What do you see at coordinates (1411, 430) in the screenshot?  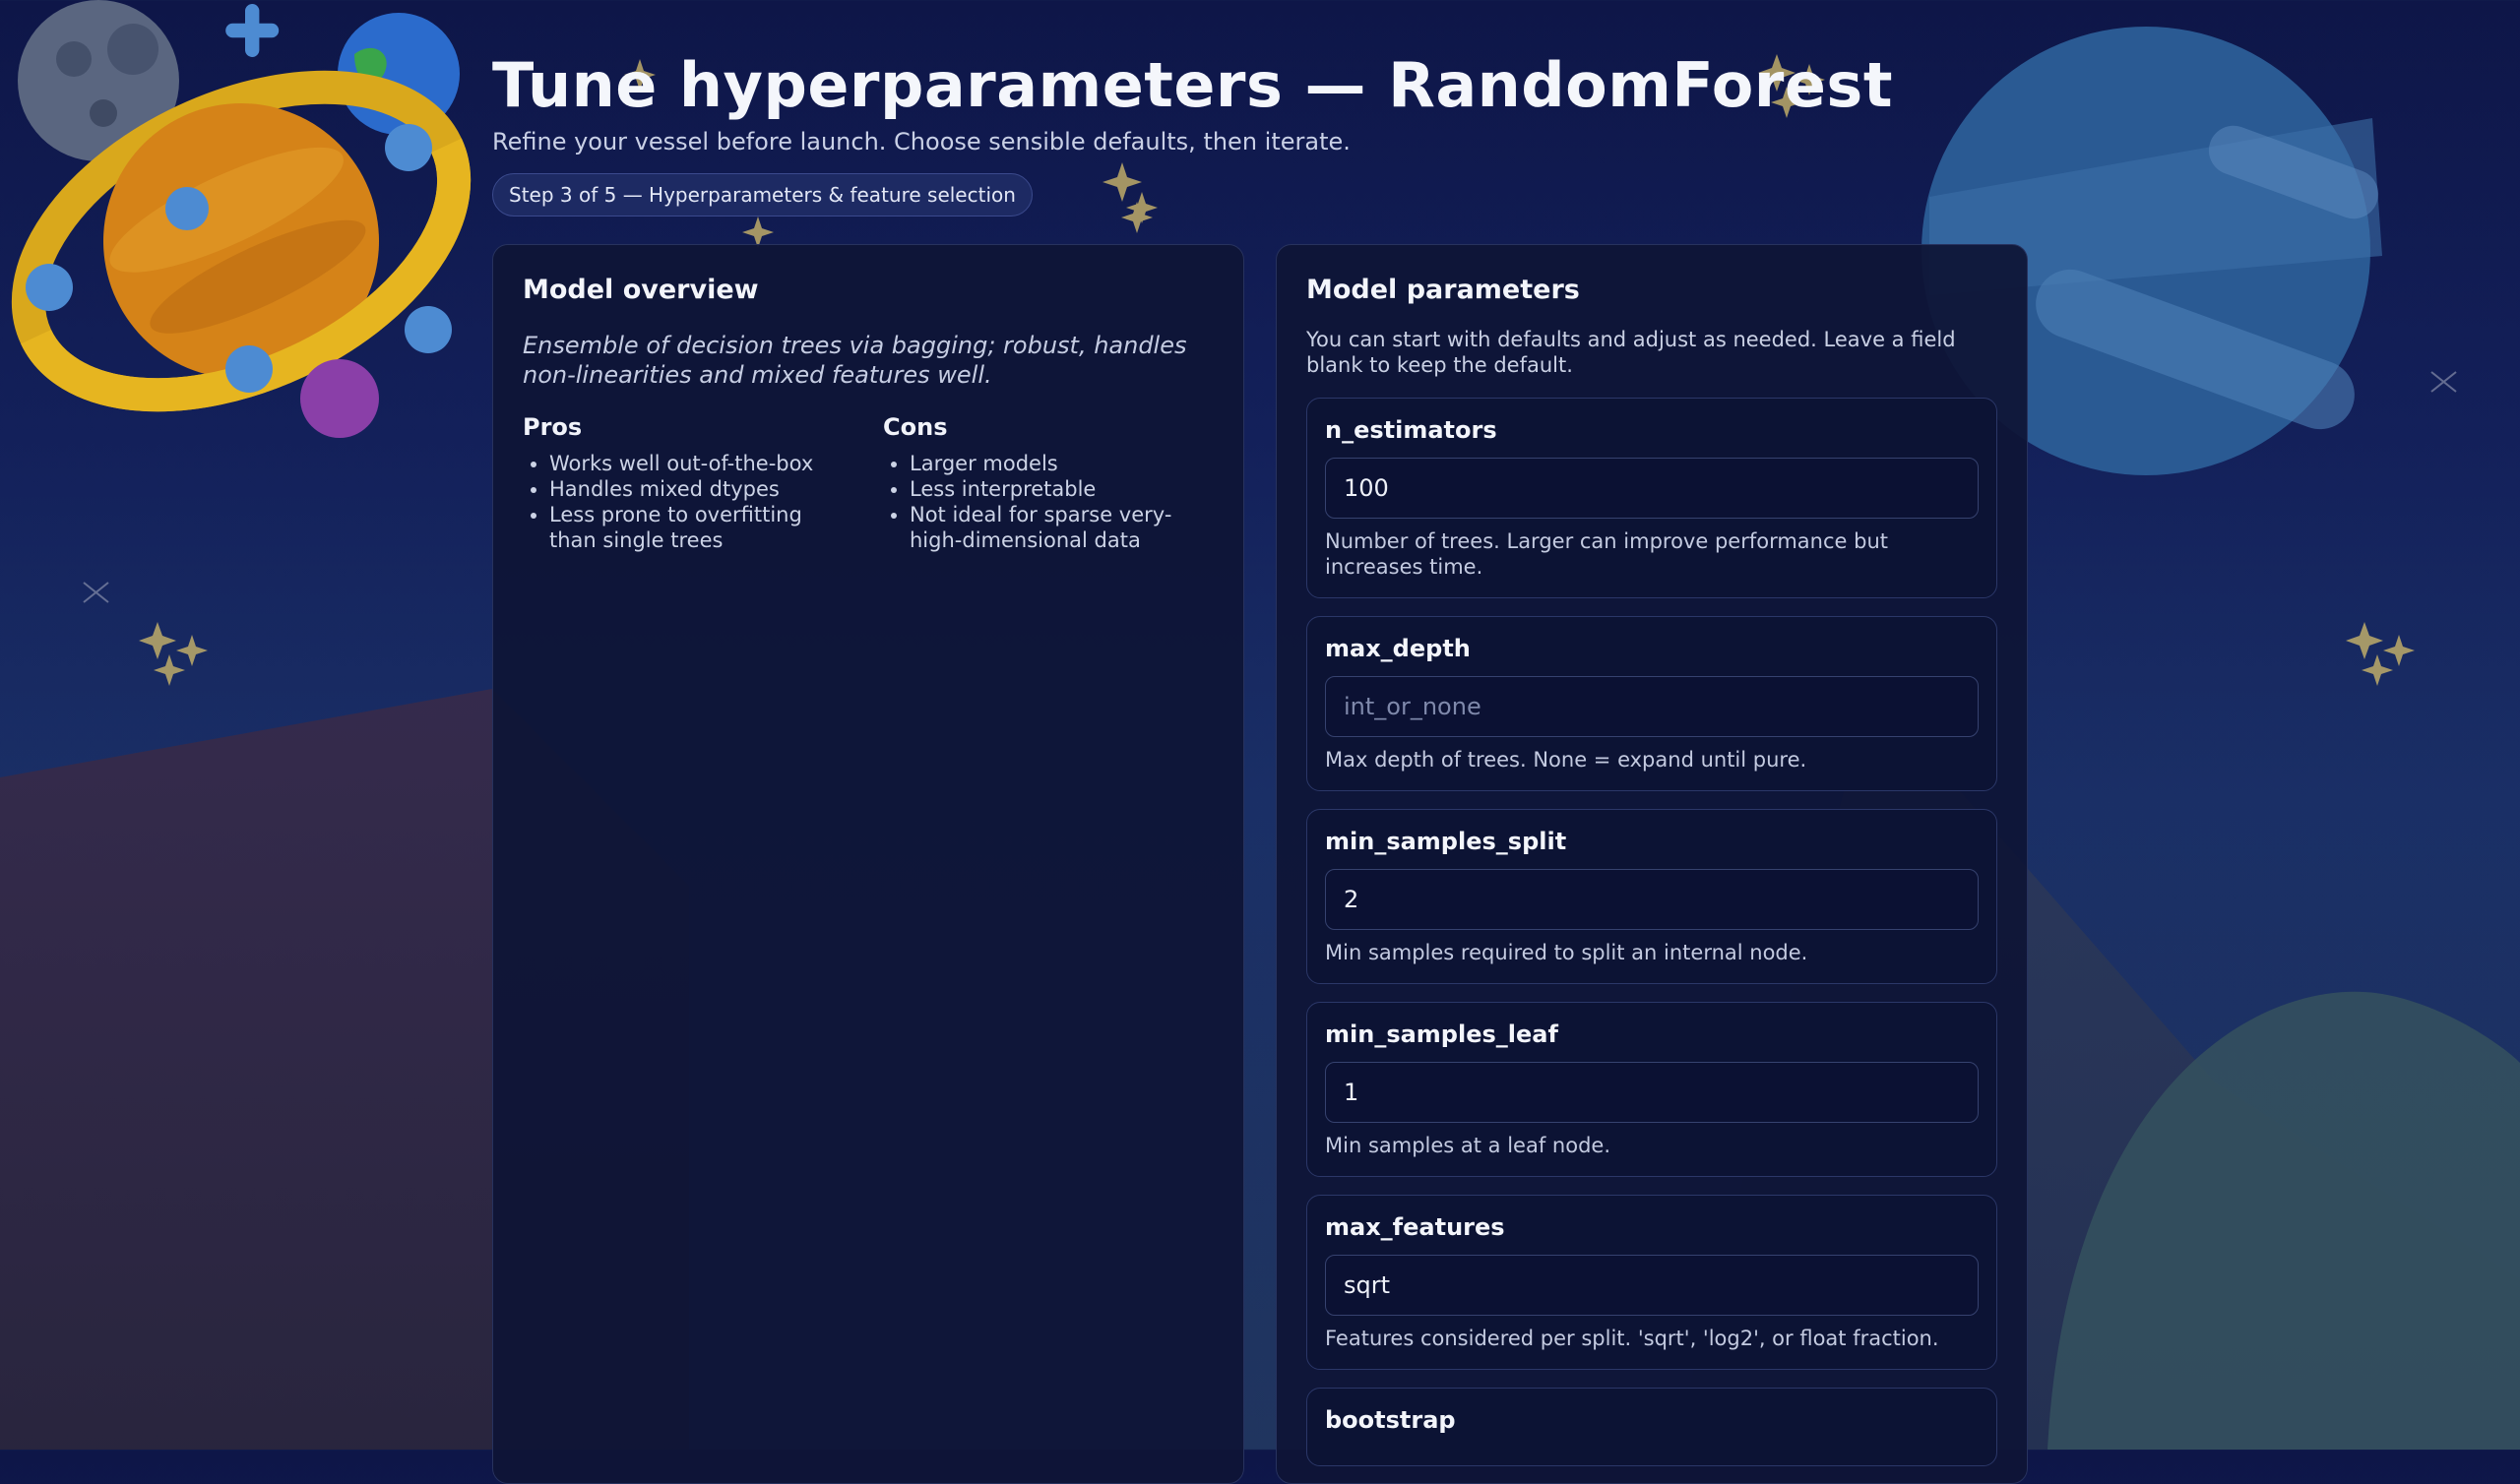 I see `param-label: n_estimators` at bounding box center [1411, 430].